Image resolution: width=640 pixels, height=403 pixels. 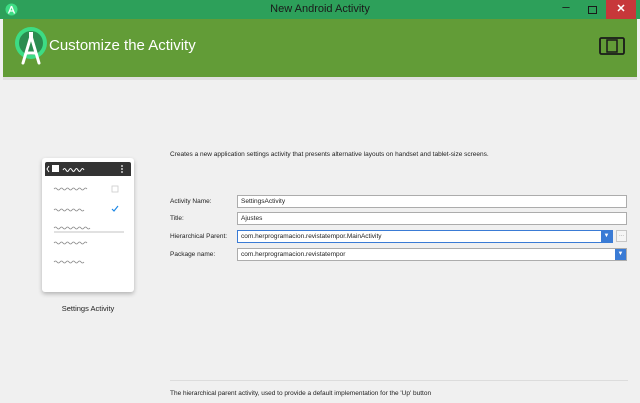 I want to click on android-studio-icon, so click(x=31, y=46).